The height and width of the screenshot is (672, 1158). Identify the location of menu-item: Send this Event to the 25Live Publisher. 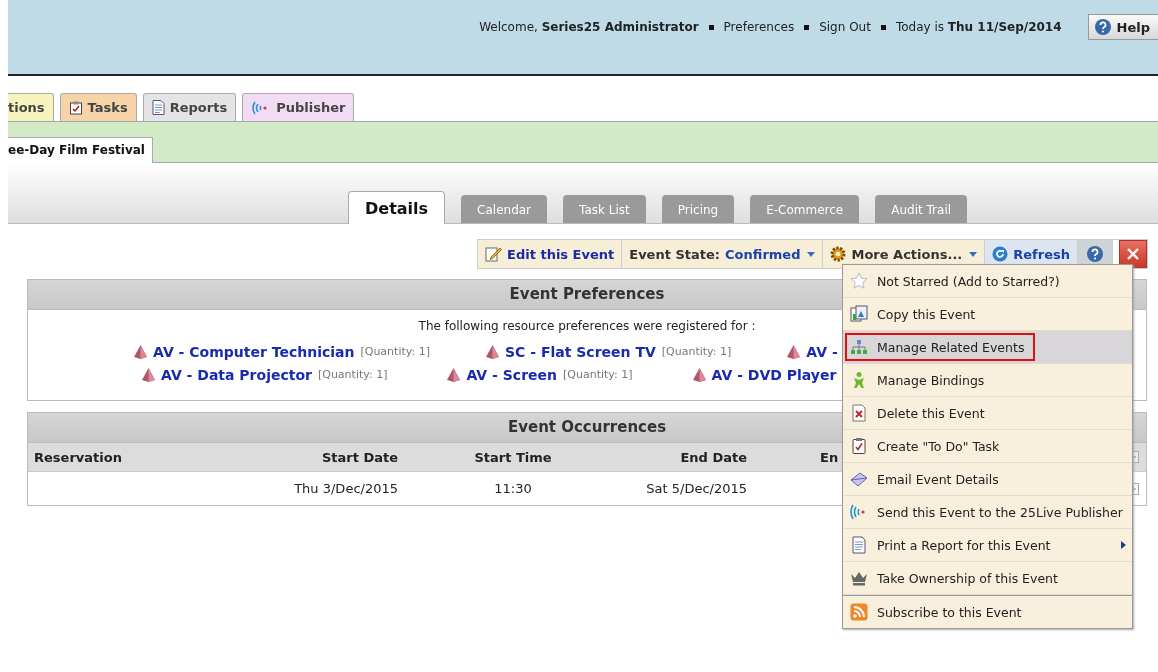
(987, 512).